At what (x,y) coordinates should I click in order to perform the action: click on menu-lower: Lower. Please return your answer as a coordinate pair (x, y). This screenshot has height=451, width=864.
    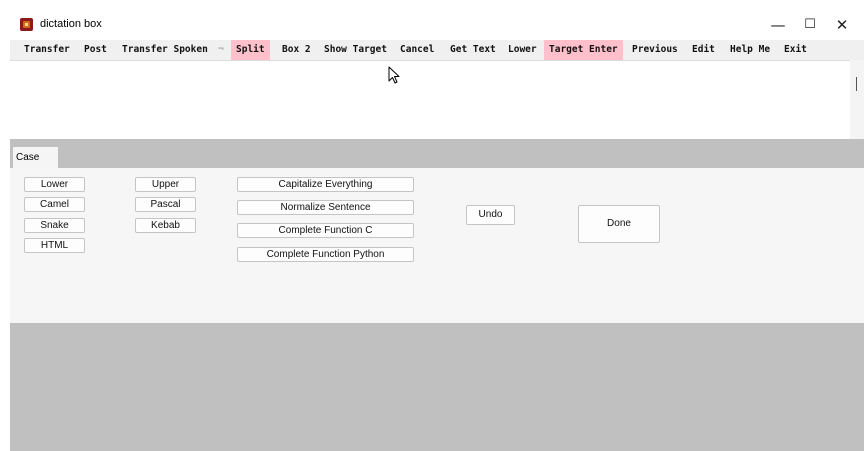
    Looking at the image, I should click on (522, 50).